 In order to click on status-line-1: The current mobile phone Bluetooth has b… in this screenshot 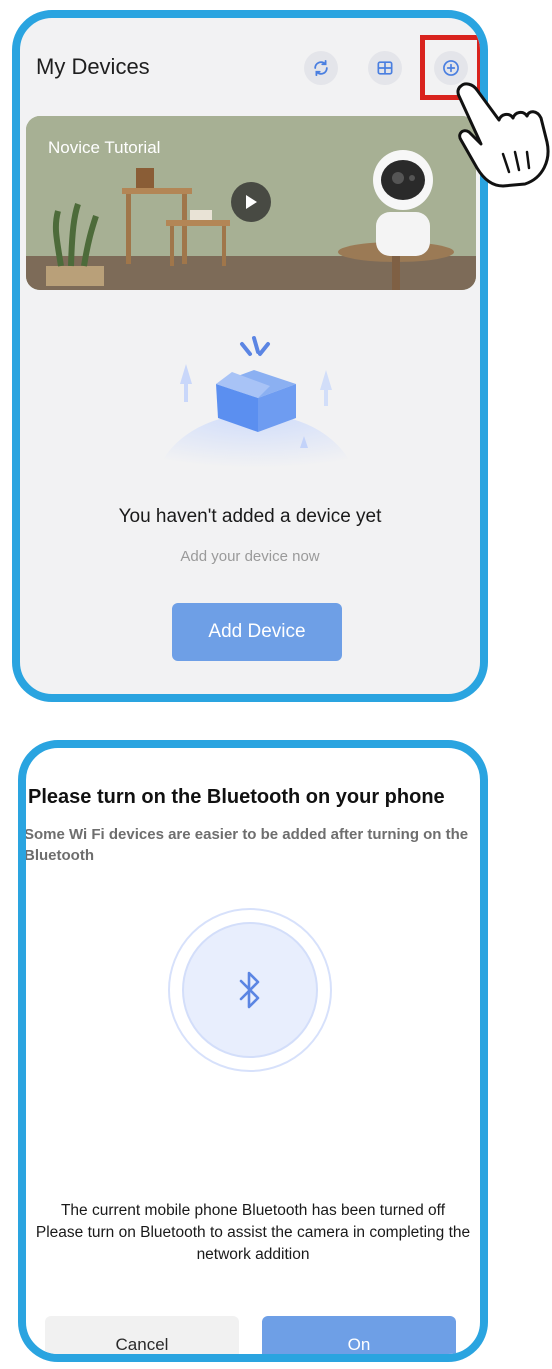, I will do `click(253, 1210)`.